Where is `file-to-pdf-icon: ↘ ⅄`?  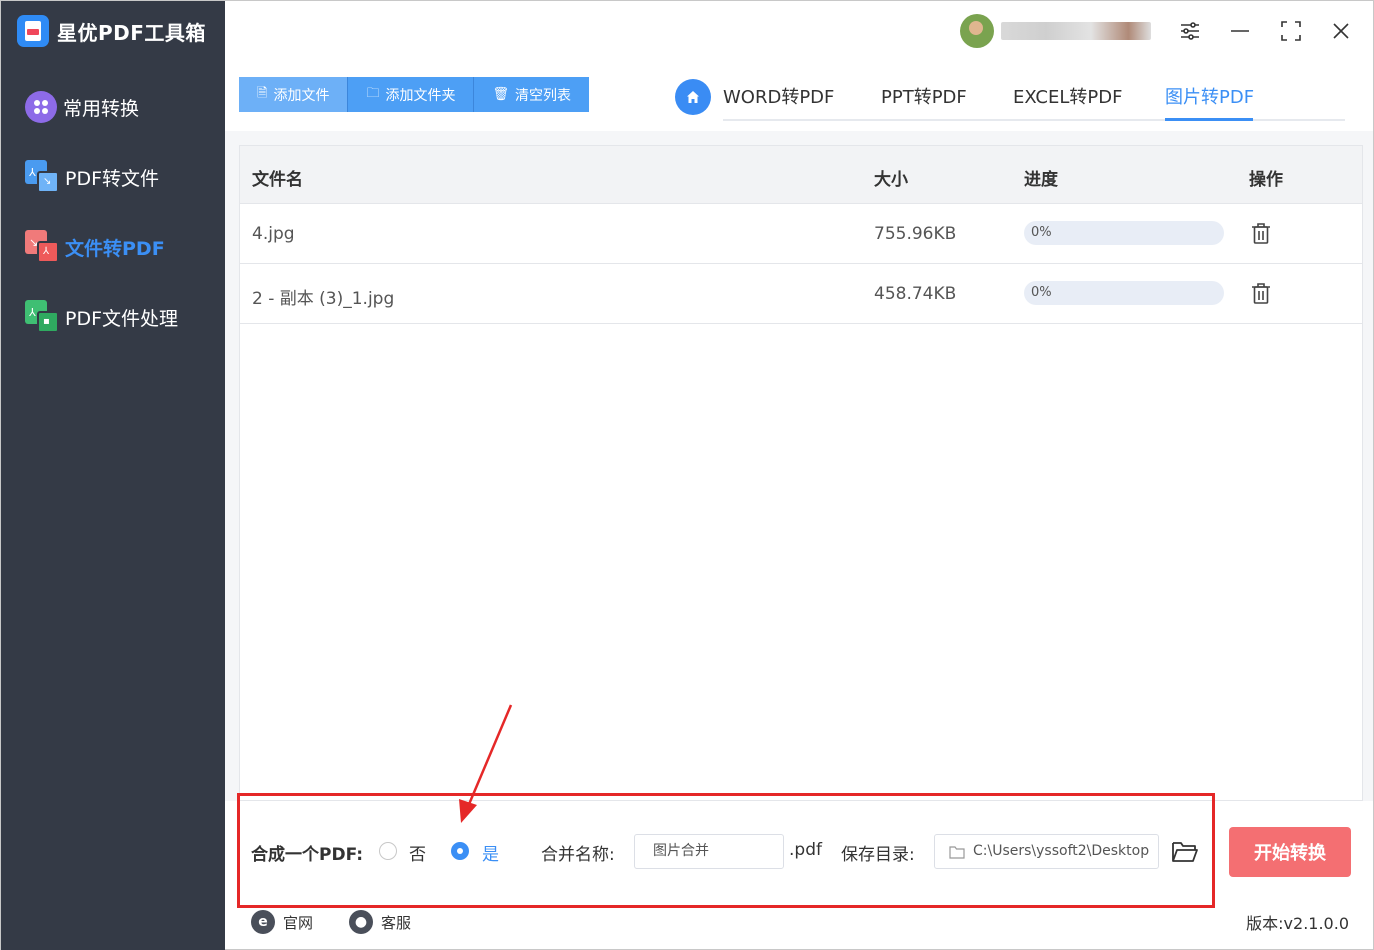 file-to-pdf-icon: ↘ ⅄ is located at coordinates (42, 247).